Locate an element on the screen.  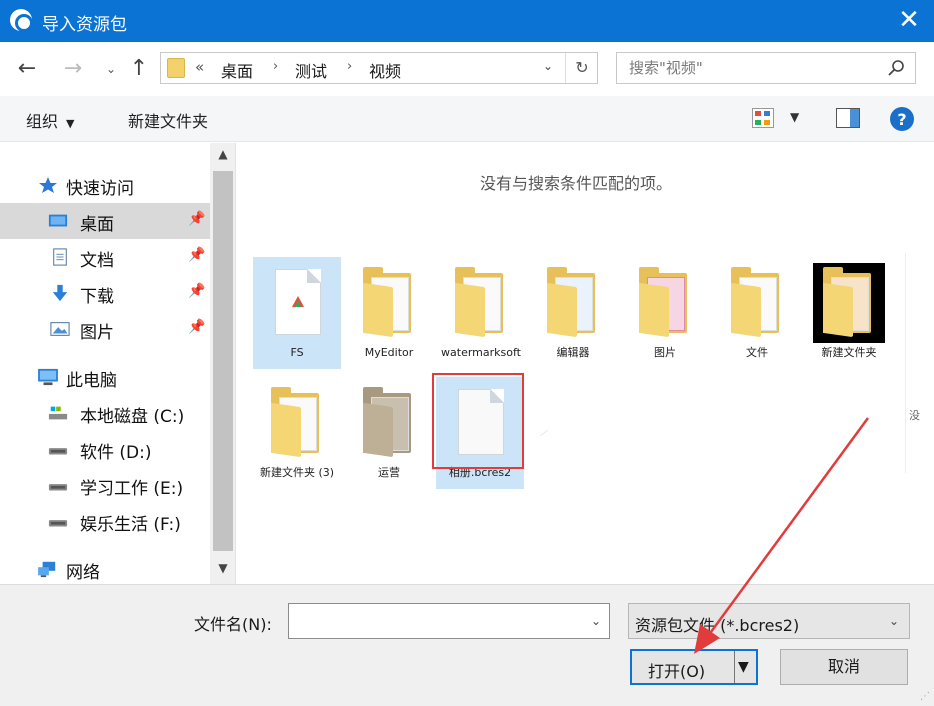
folder-name: 新建文件夹 (3) is located at coordinates (297, 472).